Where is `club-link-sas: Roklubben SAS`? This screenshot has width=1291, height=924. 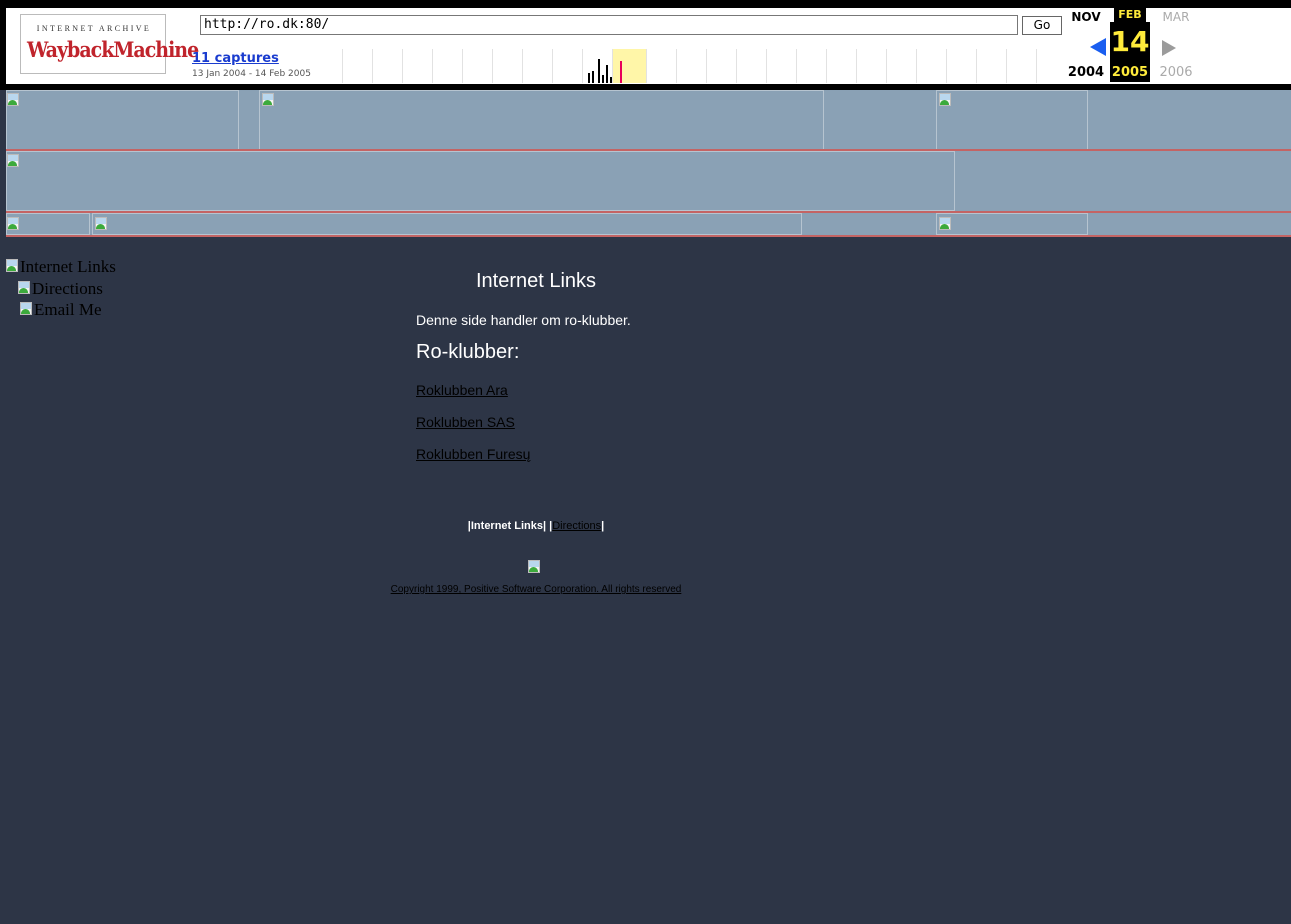 club-link-sas: Roklubben SAS is located at coordinates (465, 422).